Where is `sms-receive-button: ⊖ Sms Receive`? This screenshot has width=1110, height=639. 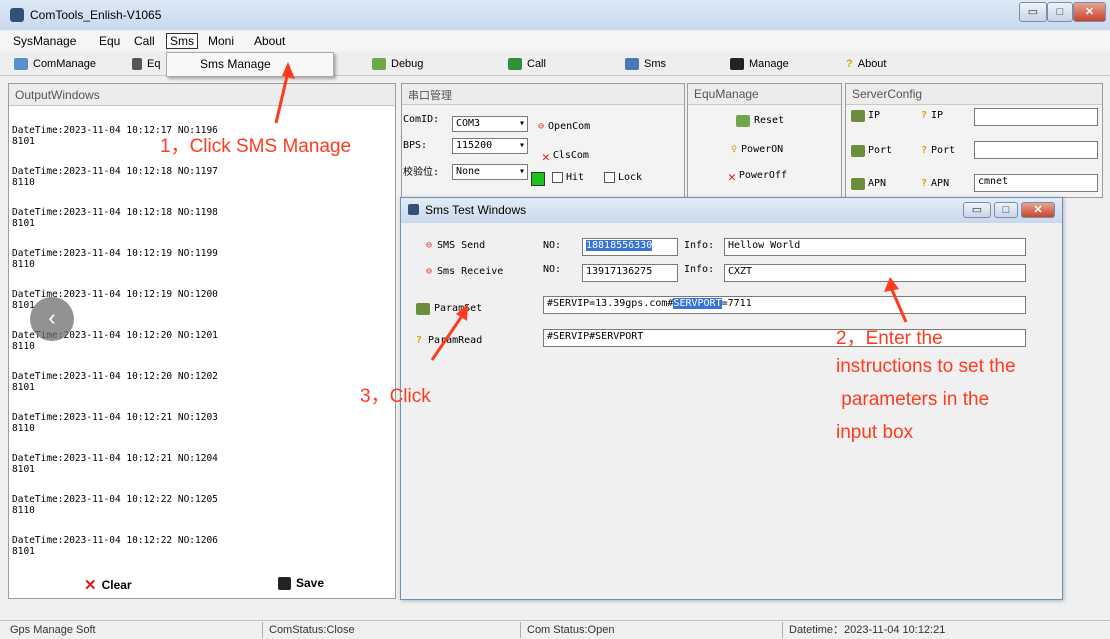
sms-receive-button: ⊖ Sms Receive is located at coordinates (464, 271).